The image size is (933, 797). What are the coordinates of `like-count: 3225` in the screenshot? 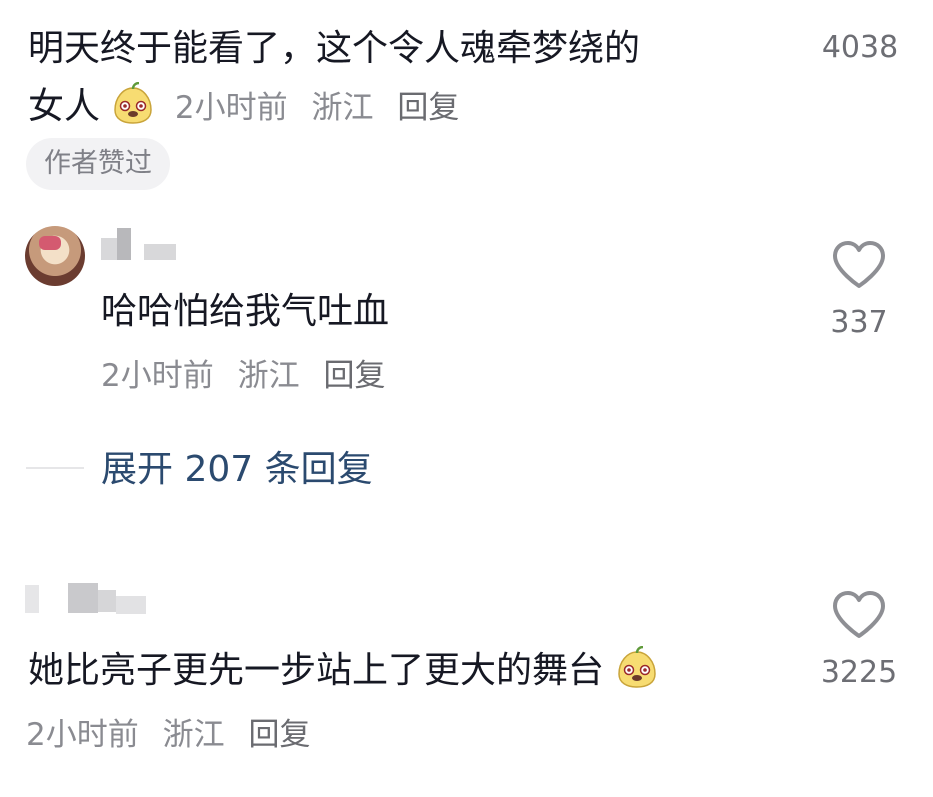 It's located at (859, 672).